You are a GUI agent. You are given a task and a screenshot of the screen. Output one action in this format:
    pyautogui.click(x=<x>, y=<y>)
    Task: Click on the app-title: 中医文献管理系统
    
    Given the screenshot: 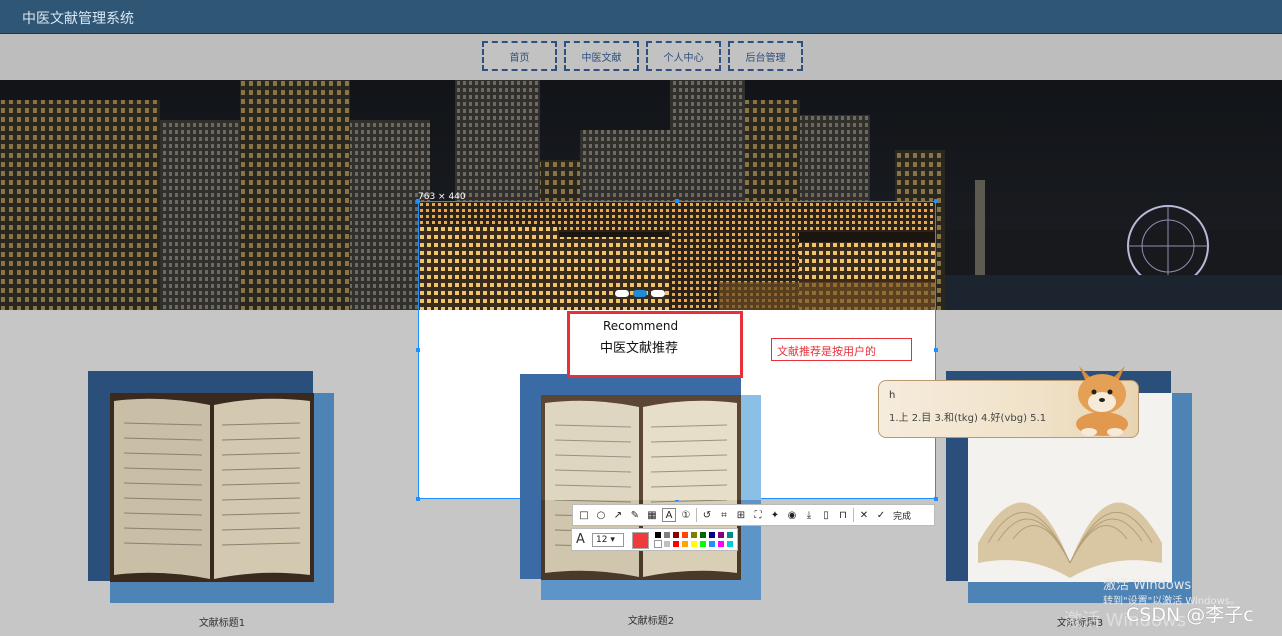 What is the action you would take?
    pyautogui.click(x=78, y=19)
    